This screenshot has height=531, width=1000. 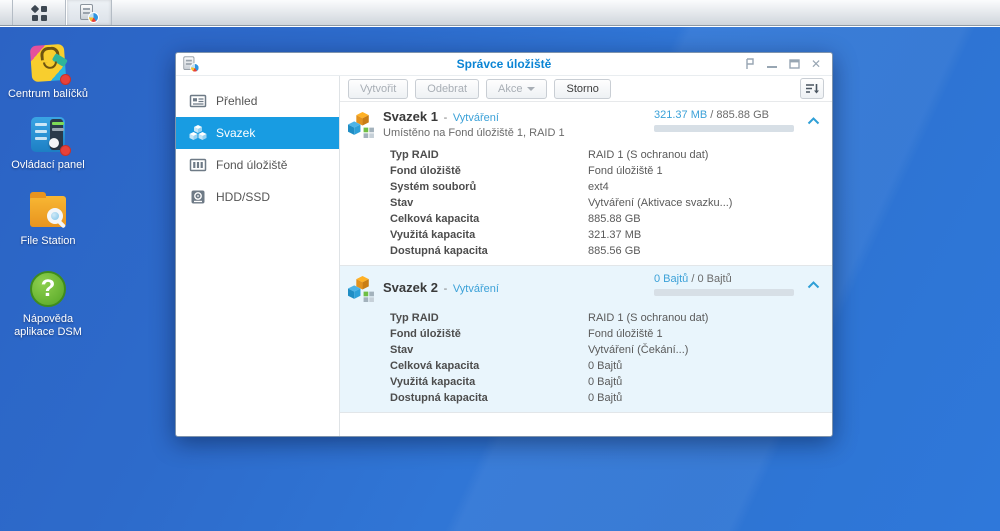 I want to click on sidebar-item-hdd-ssd: HDD/SSD, so click(x=257, y=197).